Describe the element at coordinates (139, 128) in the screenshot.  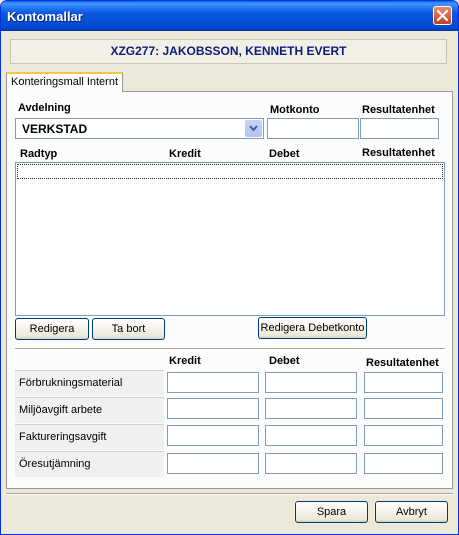
I see `avdelning-select: VERKSTAD` at that location.